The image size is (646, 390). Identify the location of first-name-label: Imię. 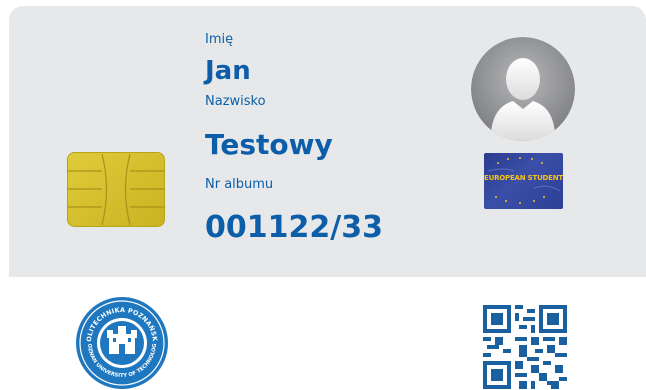
(219, 39).